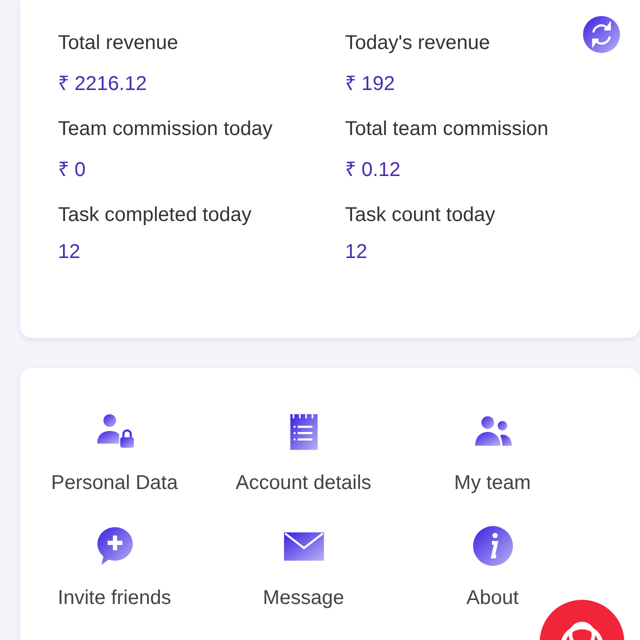 This screenshot has width=640, height=640. What do you see at coordinates (492, 598) in the screenshot?
I see `menu-label: About` at bounding box center [492, 598].